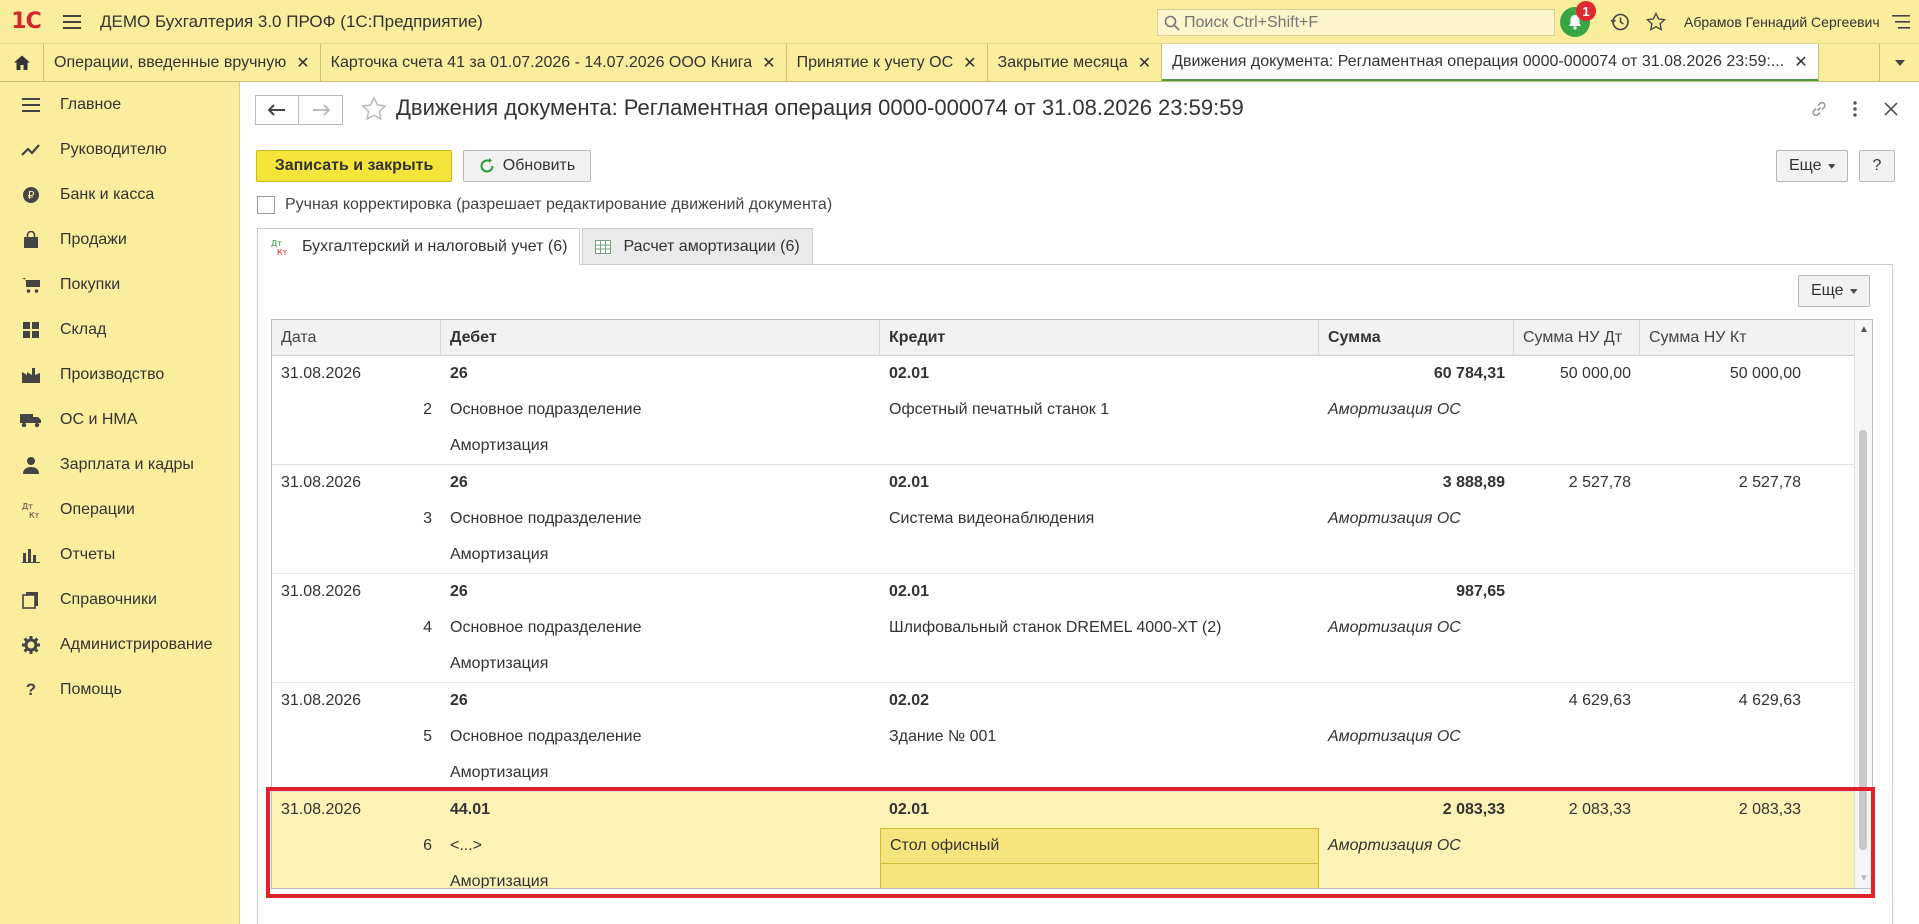  What do you see at coordinates (277, 110) in the screenshot?
I see `back-button` at bounding box center [277, 110].